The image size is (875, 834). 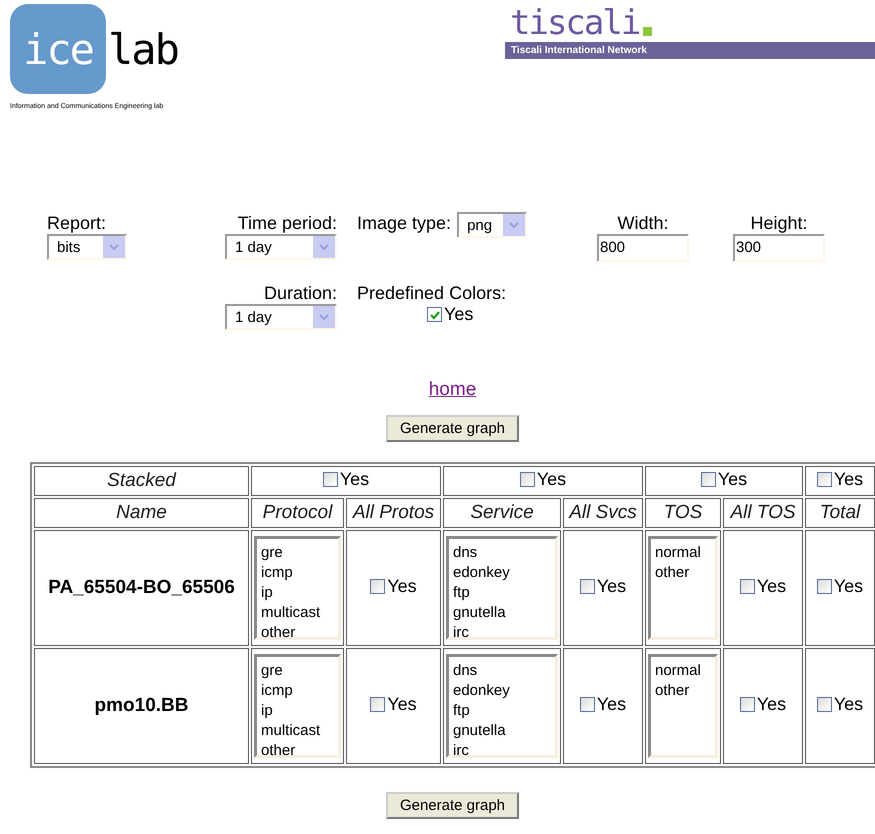 What do you see at coordinates (502, 512) in the screenshot?
I see `column-header: Service` at bounding box center [502, 512].